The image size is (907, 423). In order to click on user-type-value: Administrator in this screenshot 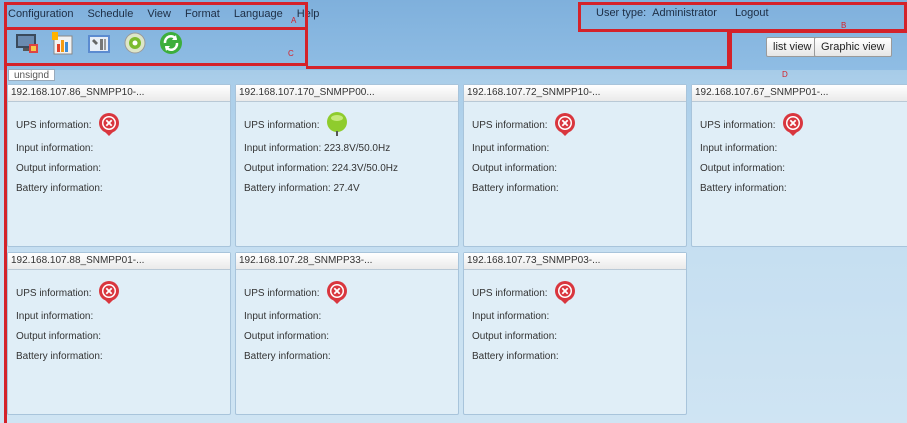, I will do `click(684, 13)`.